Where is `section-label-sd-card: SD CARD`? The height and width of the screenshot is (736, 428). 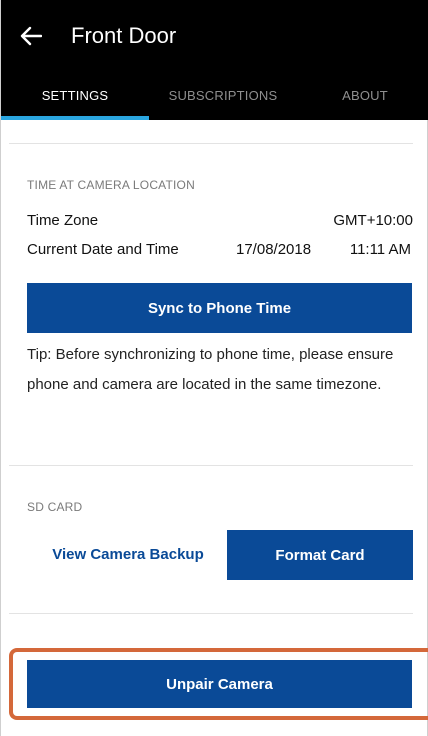
section-label-sd-card: SD CARD is located at coordinates (55, 507).